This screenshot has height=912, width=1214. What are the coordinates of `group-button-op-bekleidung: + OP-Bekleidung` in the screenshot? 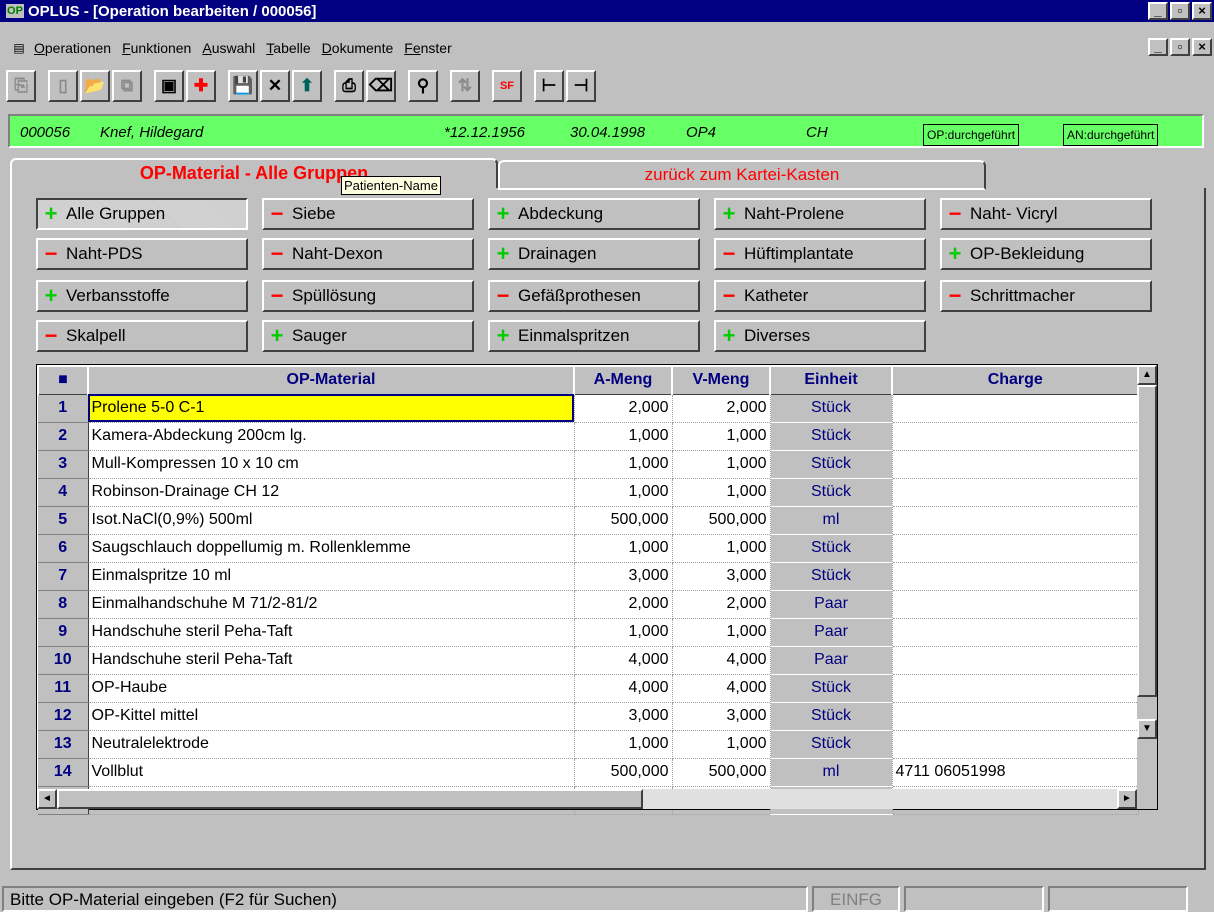 It's located at (1046, 254).